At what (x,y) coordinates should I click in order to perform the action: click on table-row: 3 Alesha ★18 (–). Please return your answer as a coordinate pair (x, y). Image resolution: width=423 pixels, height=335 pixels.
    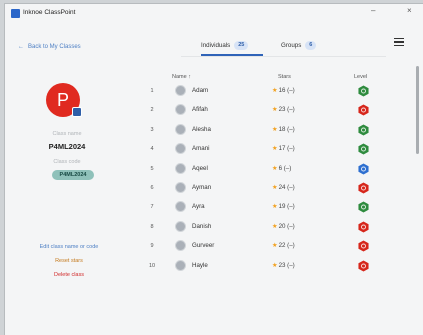
    Looking at the image, I should click on (262, 130).